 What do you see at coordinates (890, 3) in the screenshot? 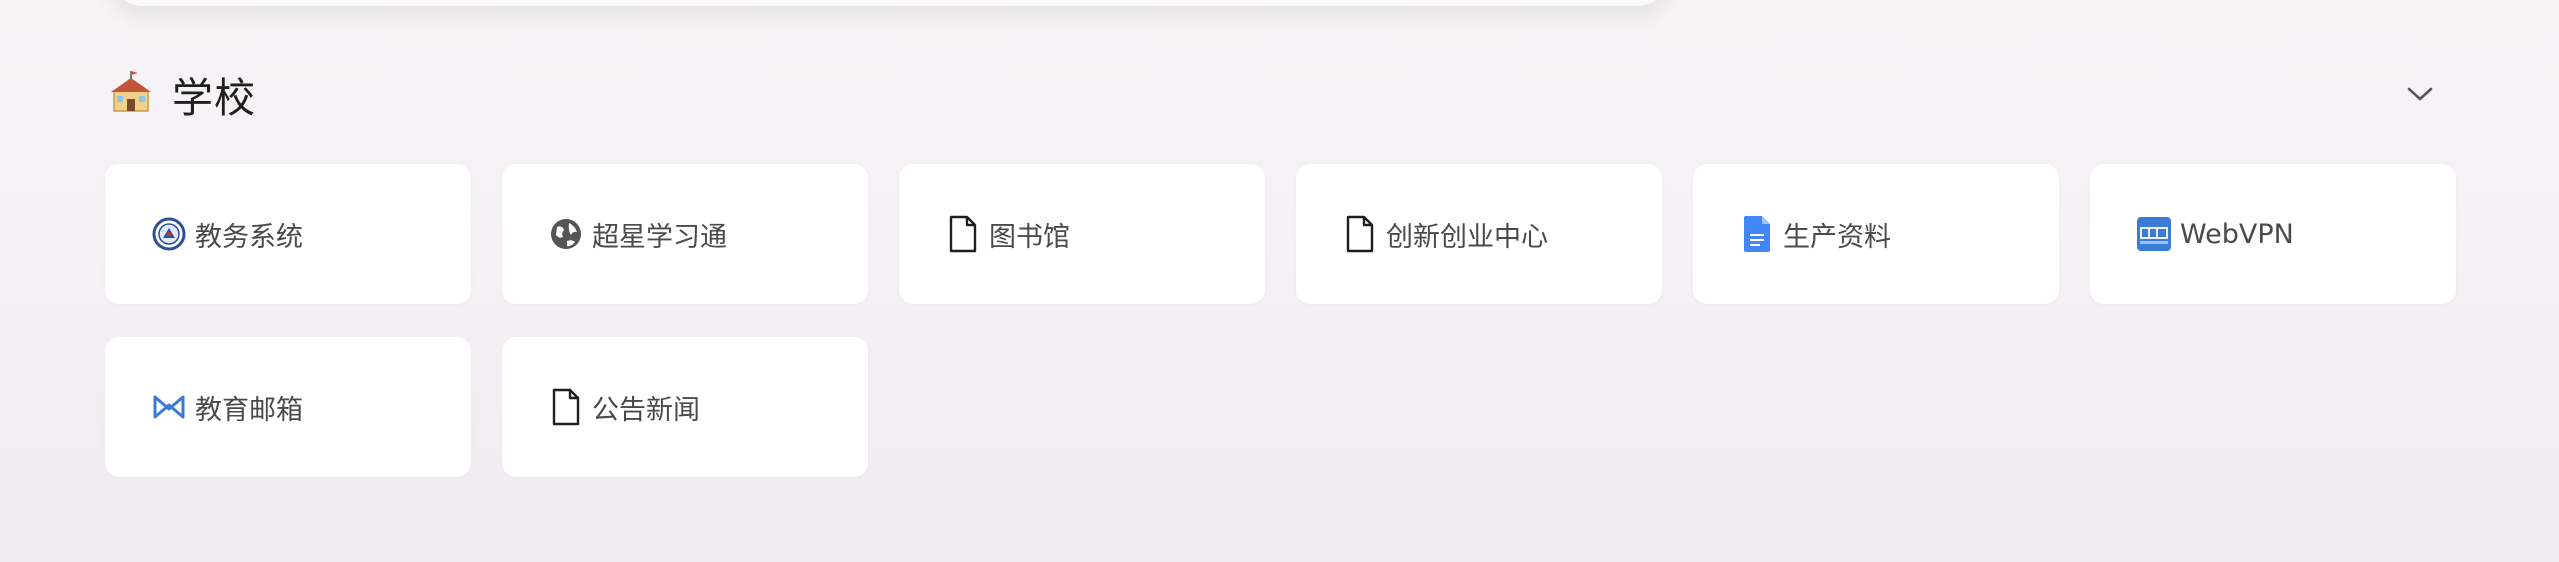
I see `top-card-edge` at bounding box center [890, 3].